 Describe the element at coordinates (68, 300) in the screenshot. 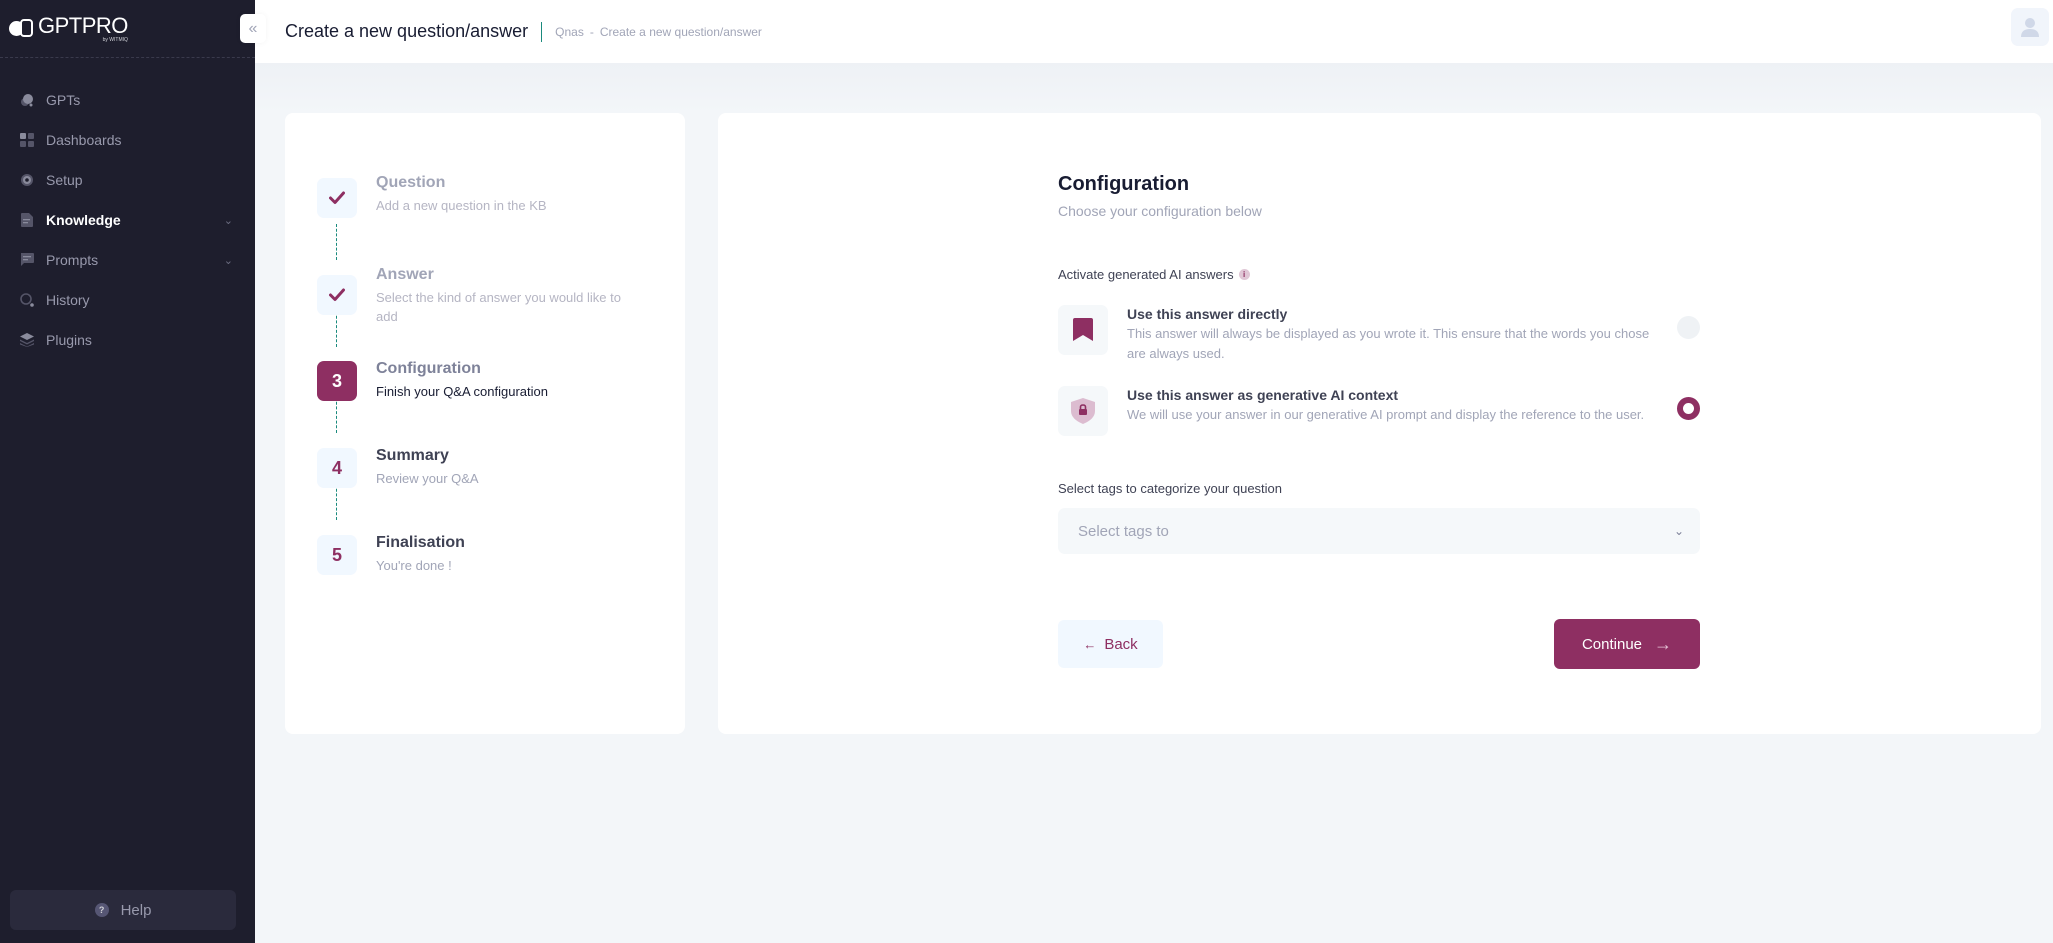

I see `sidebar-item-label: History` at that location.